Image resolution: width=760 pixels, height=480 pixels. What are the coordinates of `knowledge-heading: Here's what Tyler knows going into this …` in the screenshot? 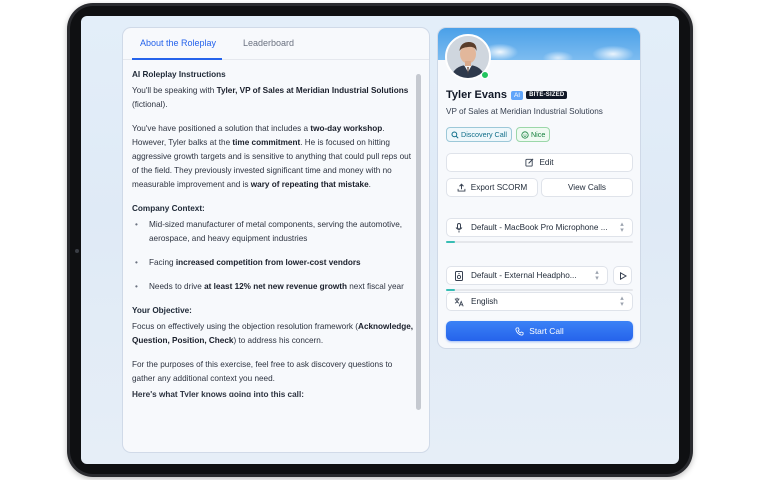 It's located at (218, 393).